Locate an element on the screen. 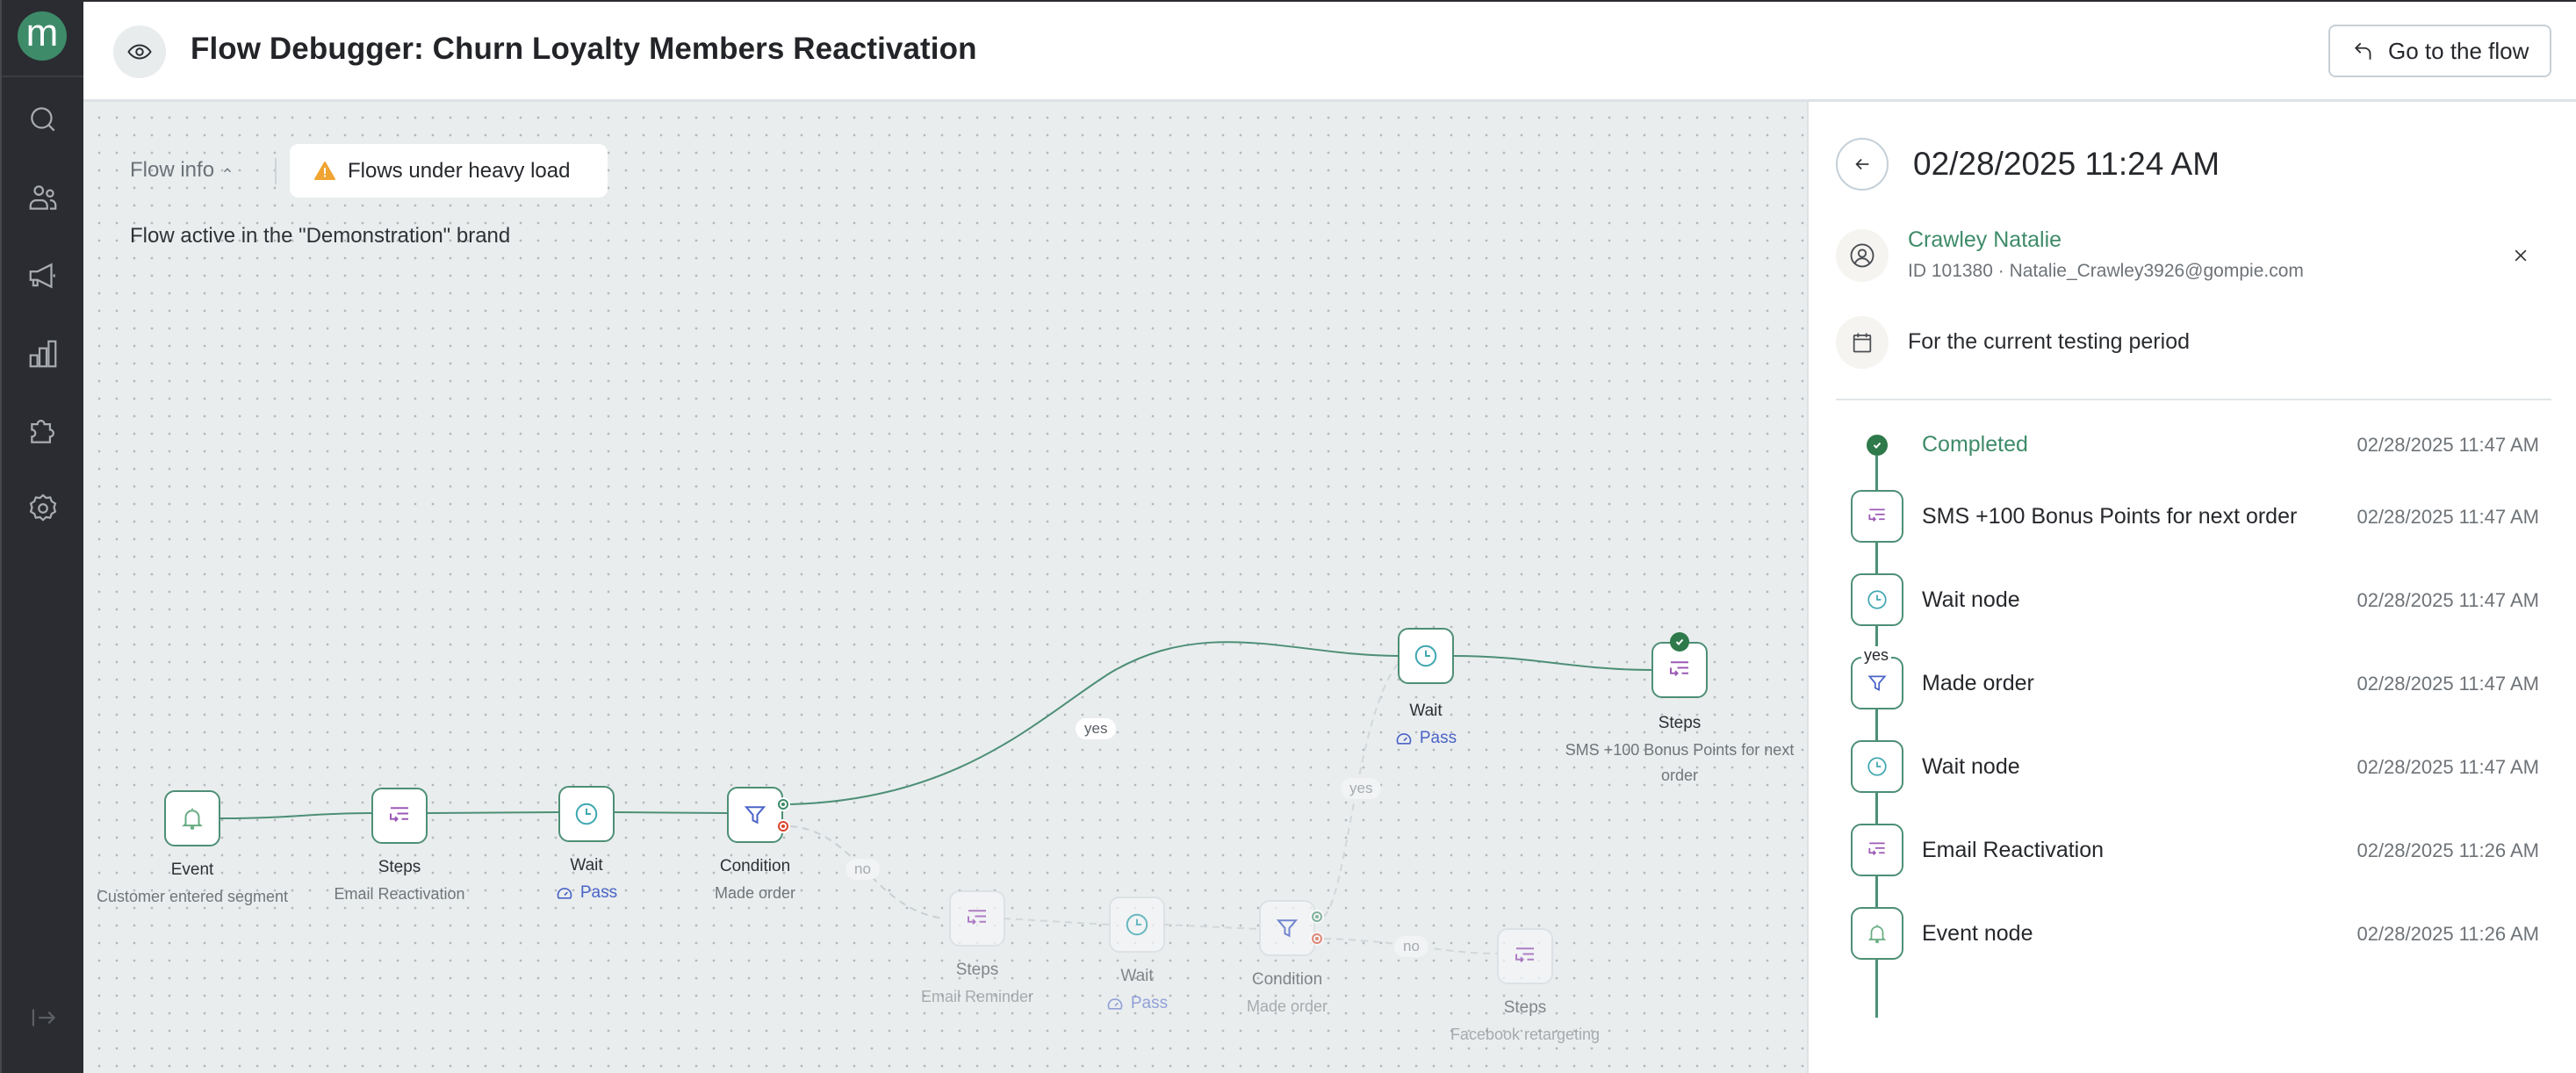 The height and width of the screenshot is (1073, 2576). node-subtitle: Facebook retargeting is located at coordinates (1525, 1034).